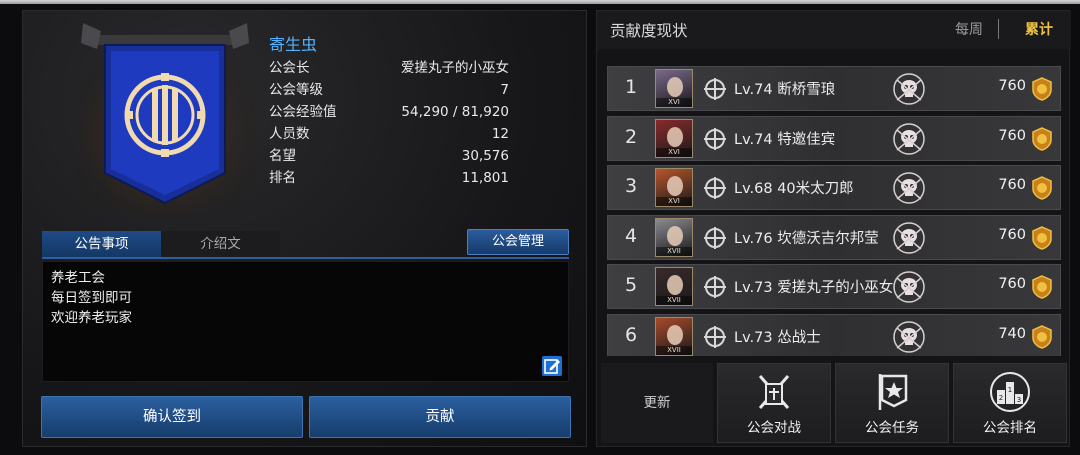  I want to click on ranking-row: 1 XVI Lv.74 断桥雪琅 760, so click(834, 88).